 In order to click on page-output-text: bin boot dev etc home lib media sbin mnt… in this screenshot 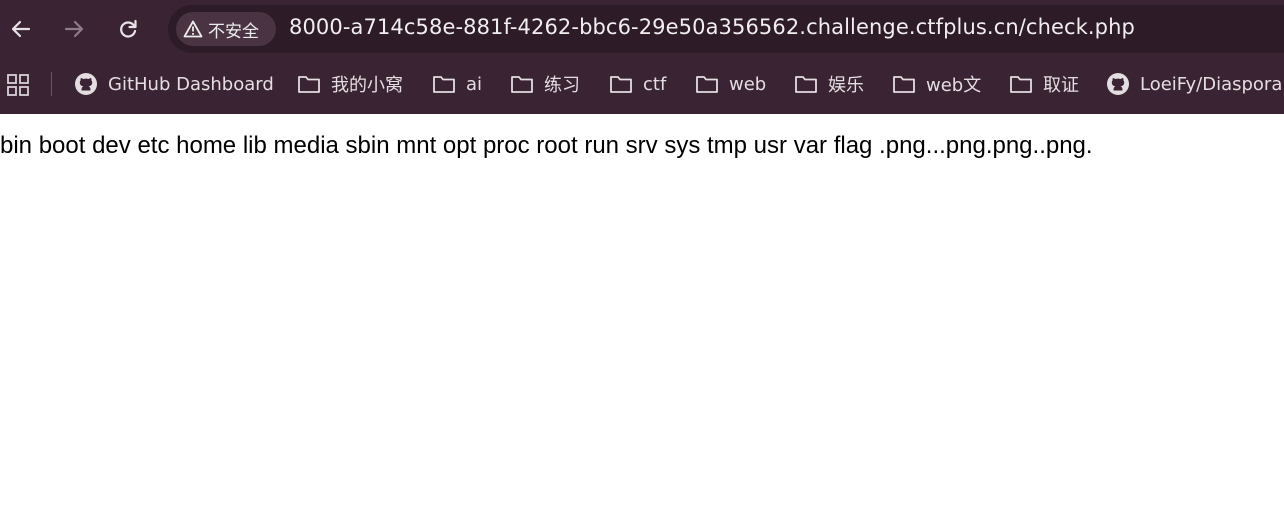, I will do `click(546, 145)`.